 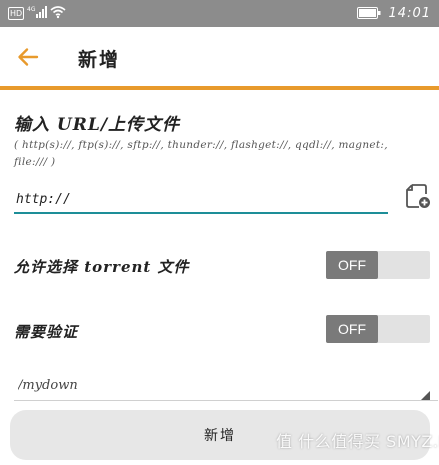 I want to click on battery-icon, so click(x=368, y=13).